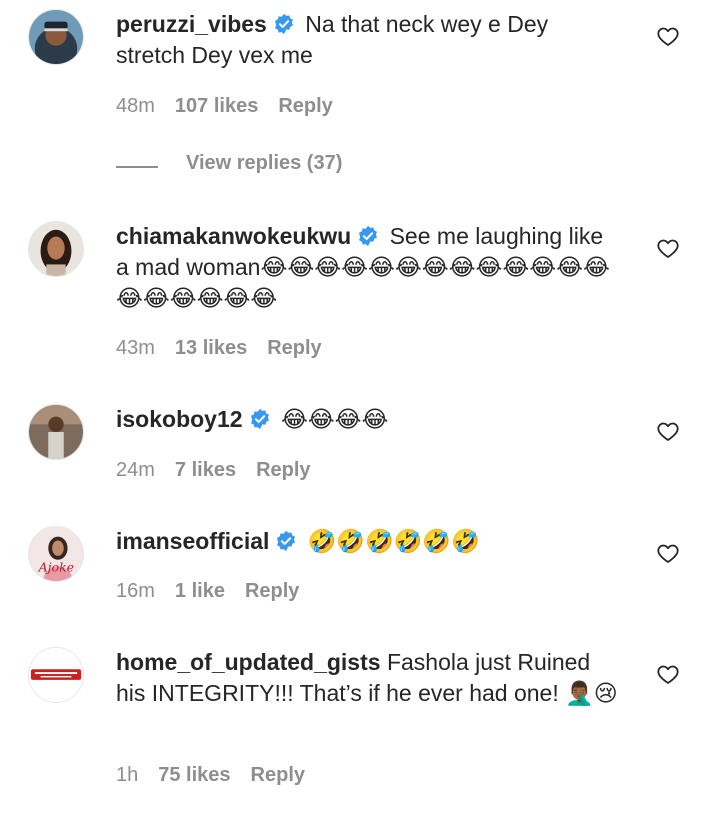 The height and width of the screenshot is (820, 716). I want to click on comment-meta: 24m 7 likes Reply, so click(223, 470).